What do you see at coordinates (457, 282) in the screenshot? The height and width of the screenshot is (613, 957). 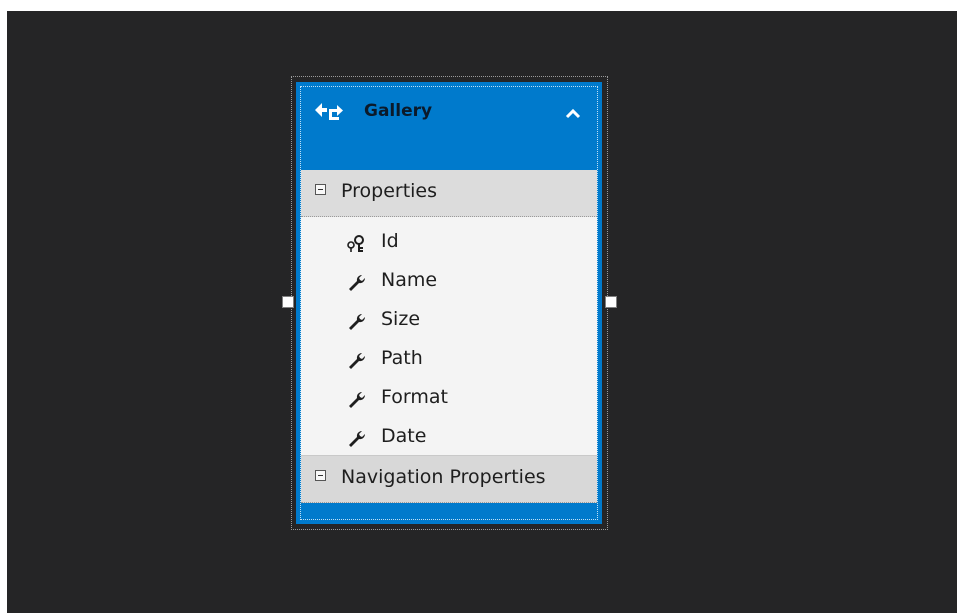 I see `property-name: Name` at bounding box center [457, 282].